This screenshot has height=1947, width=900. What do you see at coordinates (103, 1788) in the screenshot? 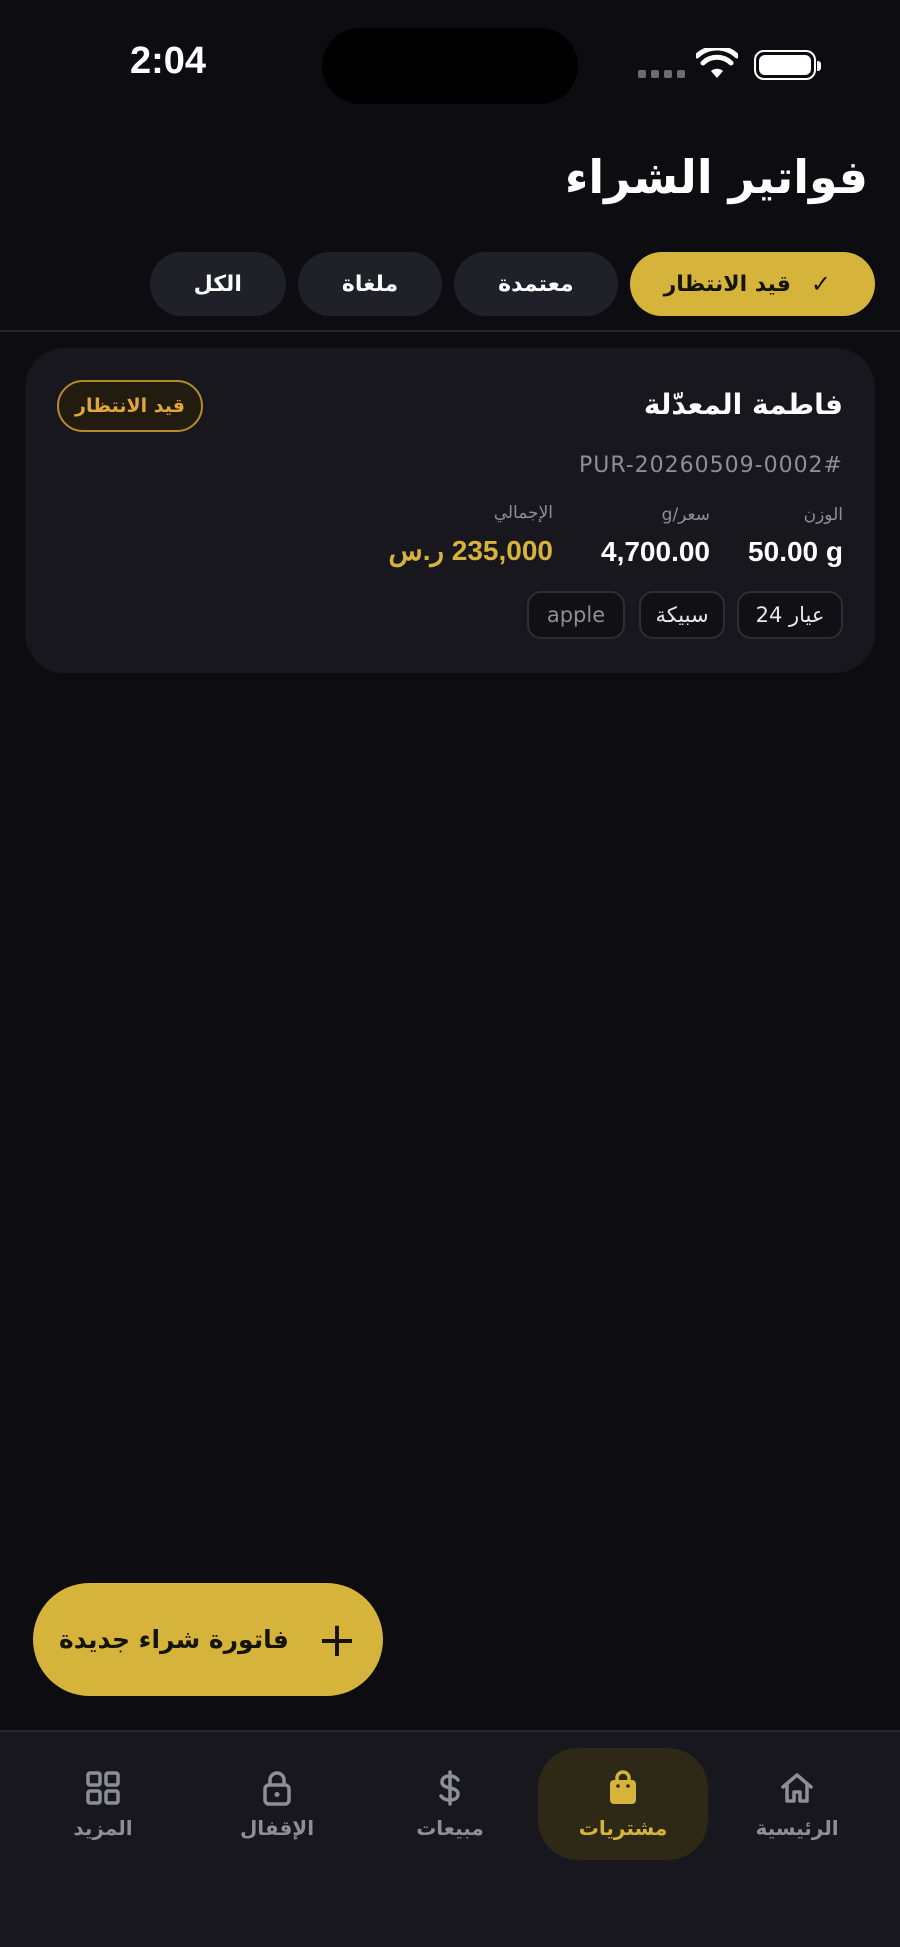
I see `grid-icon` at bounding box center [103, 1788].